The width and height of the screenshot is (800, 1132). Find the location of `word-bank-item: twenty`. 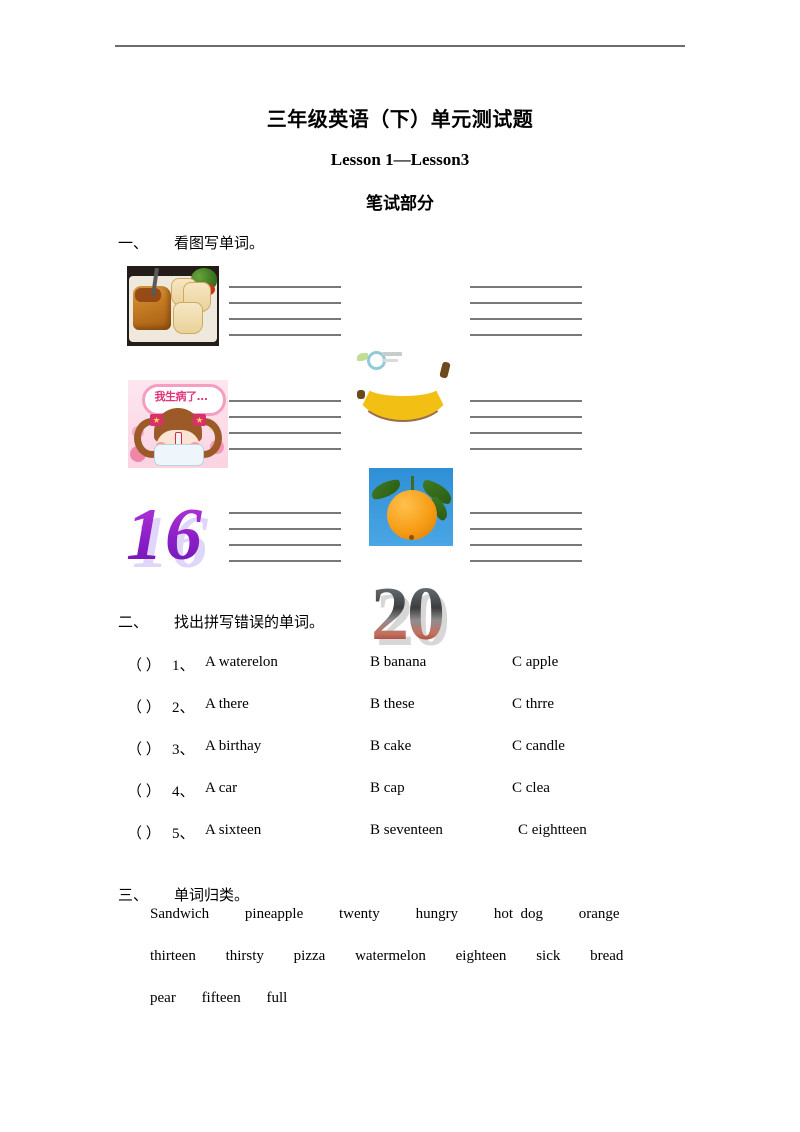

word-bank-item: twenty is located at coordinates (359, 914).